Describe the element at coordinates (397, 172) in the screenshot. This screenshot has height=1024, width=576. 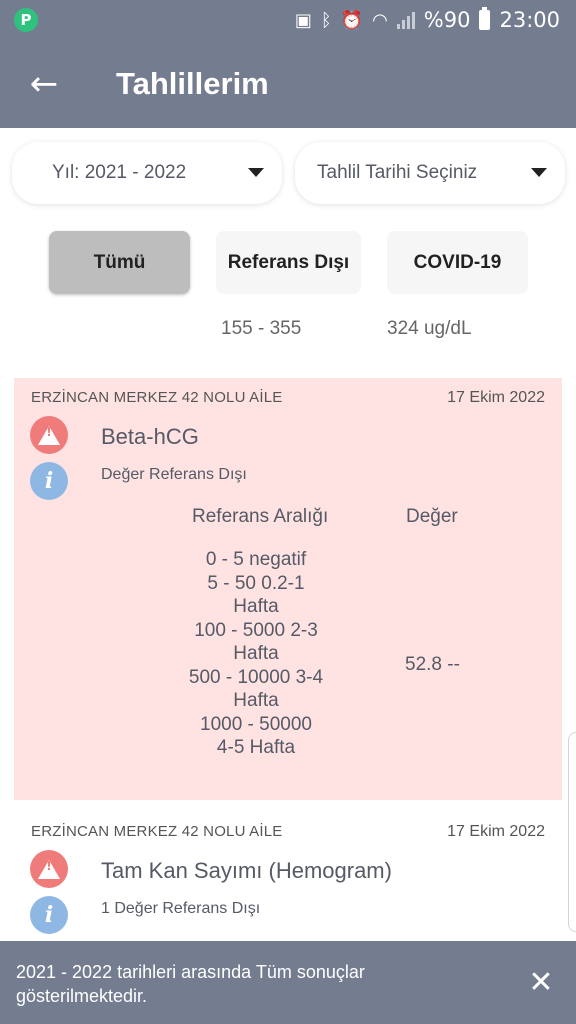
I see `date-dropdown-label: Tahlil Tarihi Seçiniz` at that location.